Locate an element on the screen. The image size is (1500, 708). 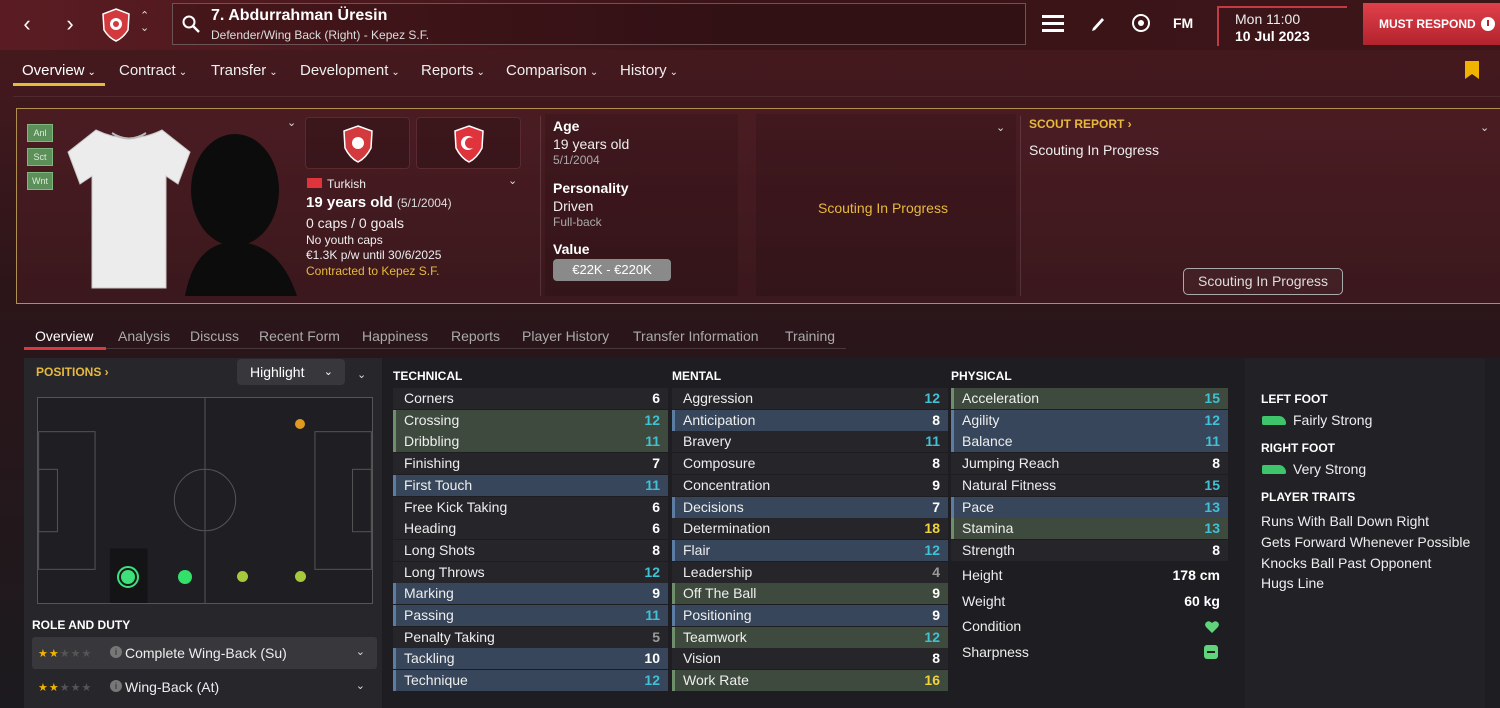
nation-badge-box is located at coordinates (468, 143).